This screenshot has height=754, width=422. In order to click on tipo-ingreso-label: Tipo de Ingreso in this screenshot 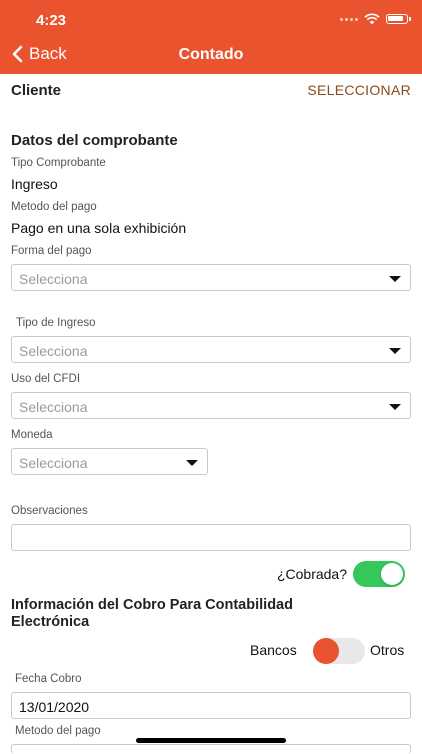, I will do `click(56, 323)`.